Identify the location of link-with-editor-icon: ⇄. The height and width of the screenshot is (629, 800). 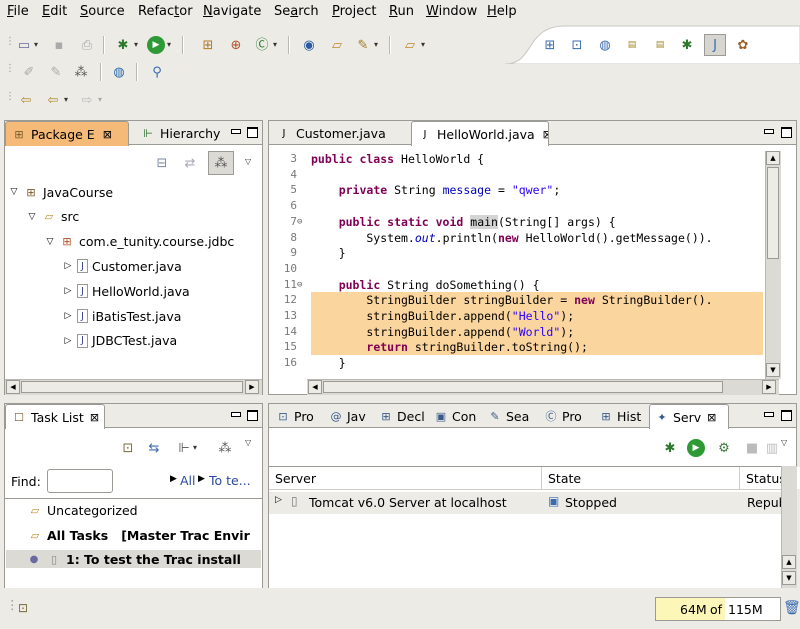
(190, 163).